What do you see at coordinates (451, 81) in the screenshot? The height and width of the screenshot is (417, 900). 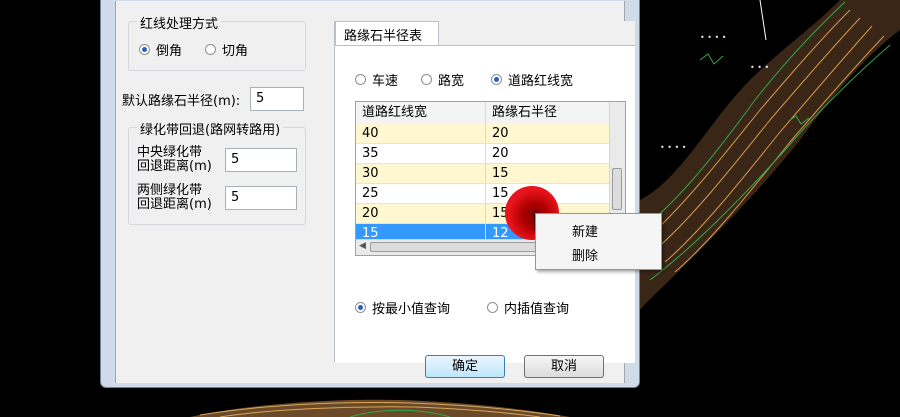 I see `radio-road-width-label: 路宽` at bounding box center [451, 81].